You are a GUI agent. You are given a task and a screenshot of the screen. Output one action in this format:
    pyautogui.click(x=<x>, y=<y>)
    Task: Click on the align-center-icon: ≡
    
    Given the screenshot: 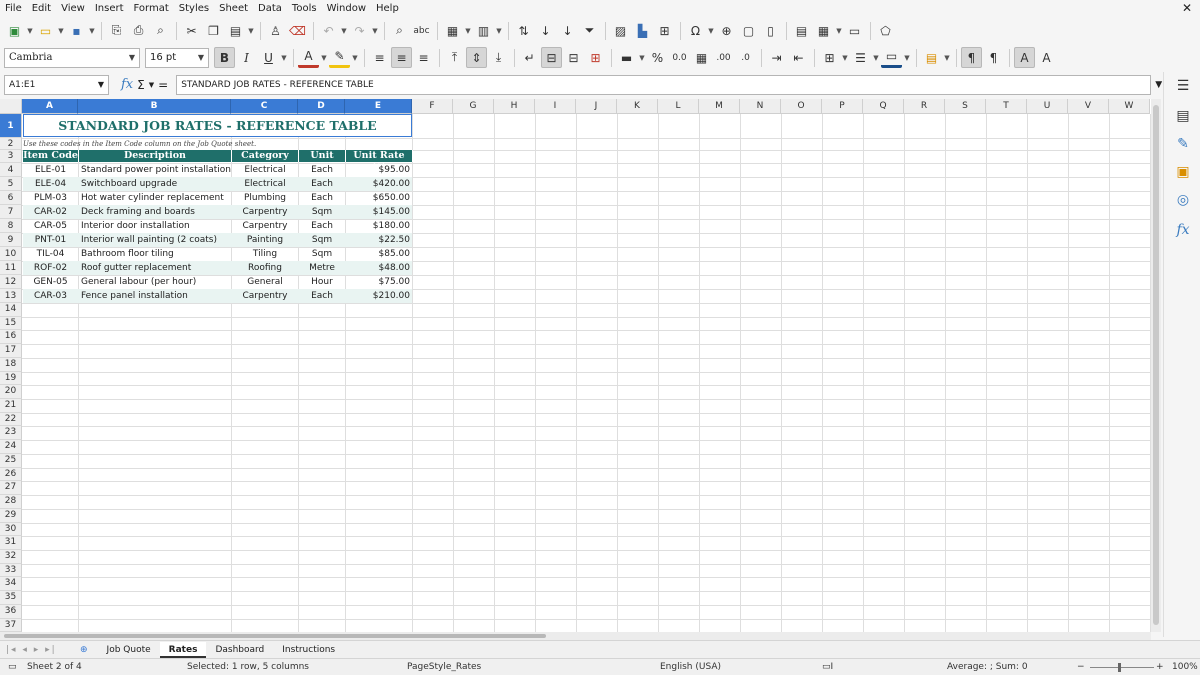 What is the action you would take?
    pyautogui.click(x=401, y=57)
    